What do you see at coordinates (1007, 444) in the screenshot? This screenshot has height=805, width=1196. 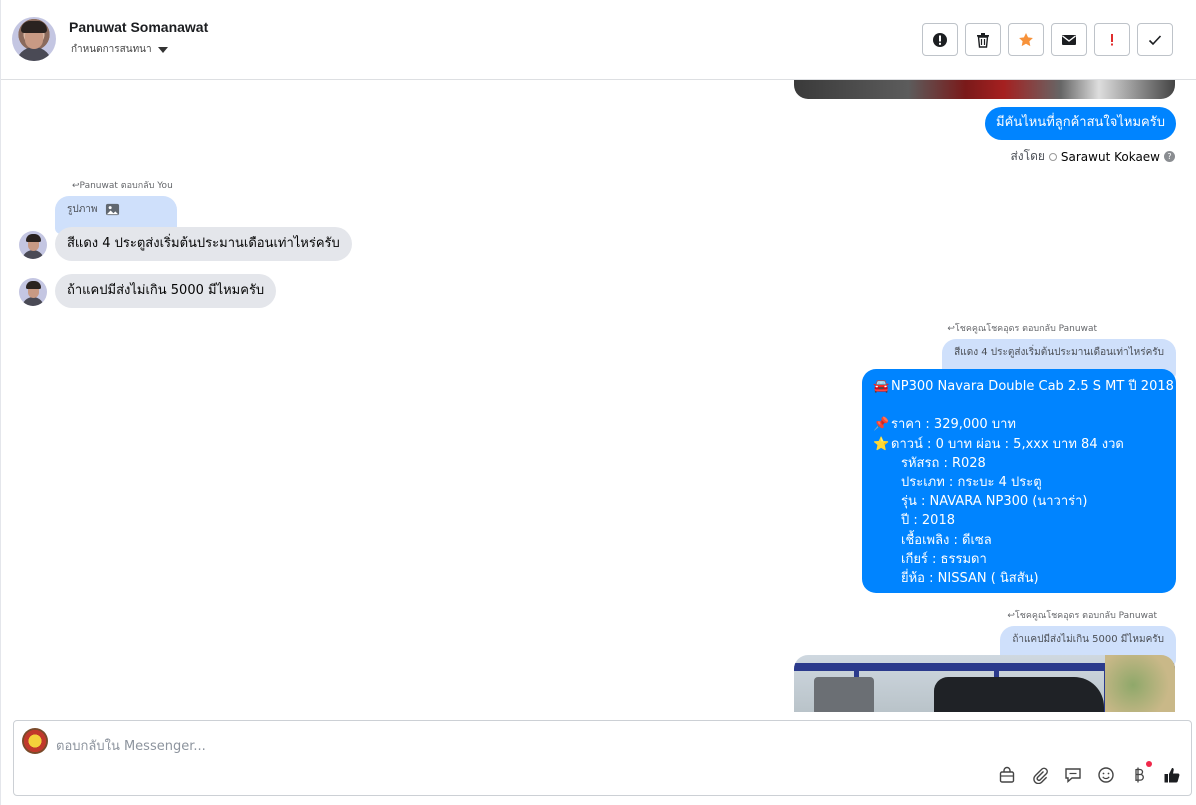 I see `car-down-payment: ดาวน์ : 0 บาท ผ่อน : 5,xxx บาท 84 งวด` at bounding box center [1007, 444].